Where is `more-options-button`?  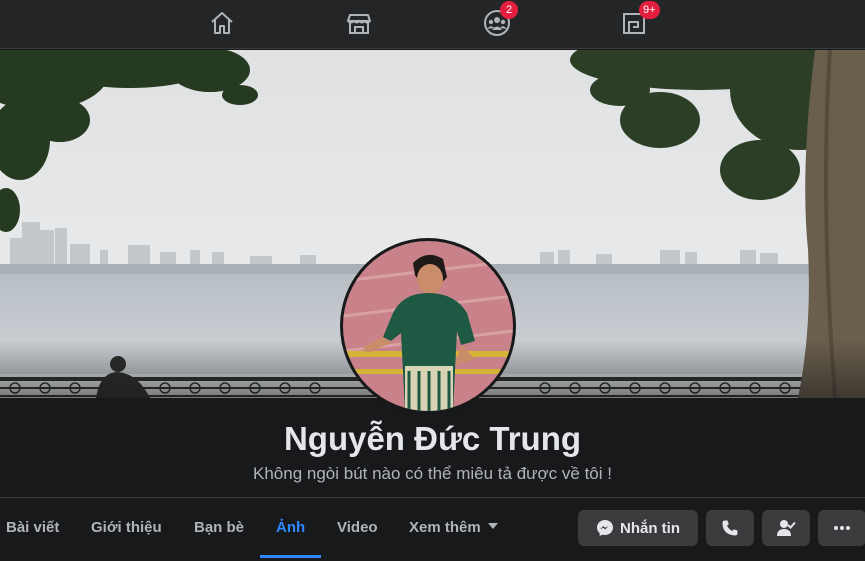
more-options-button is located at coordinates (841, 528).